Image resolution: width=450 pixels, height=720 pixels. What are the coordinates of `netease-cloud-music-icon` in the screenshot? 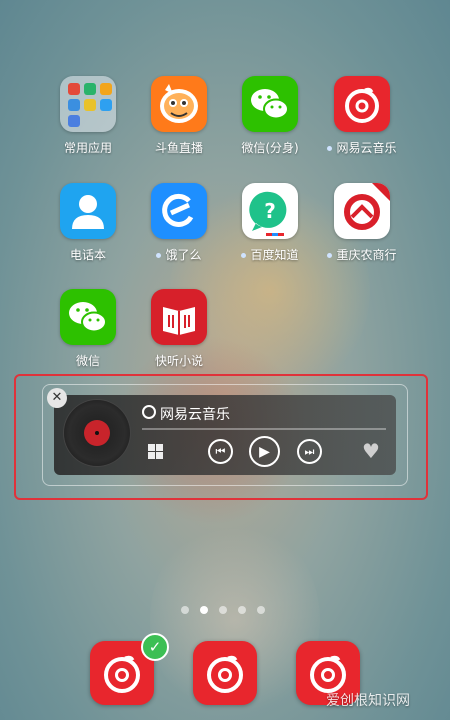 It's located at (362, 104).